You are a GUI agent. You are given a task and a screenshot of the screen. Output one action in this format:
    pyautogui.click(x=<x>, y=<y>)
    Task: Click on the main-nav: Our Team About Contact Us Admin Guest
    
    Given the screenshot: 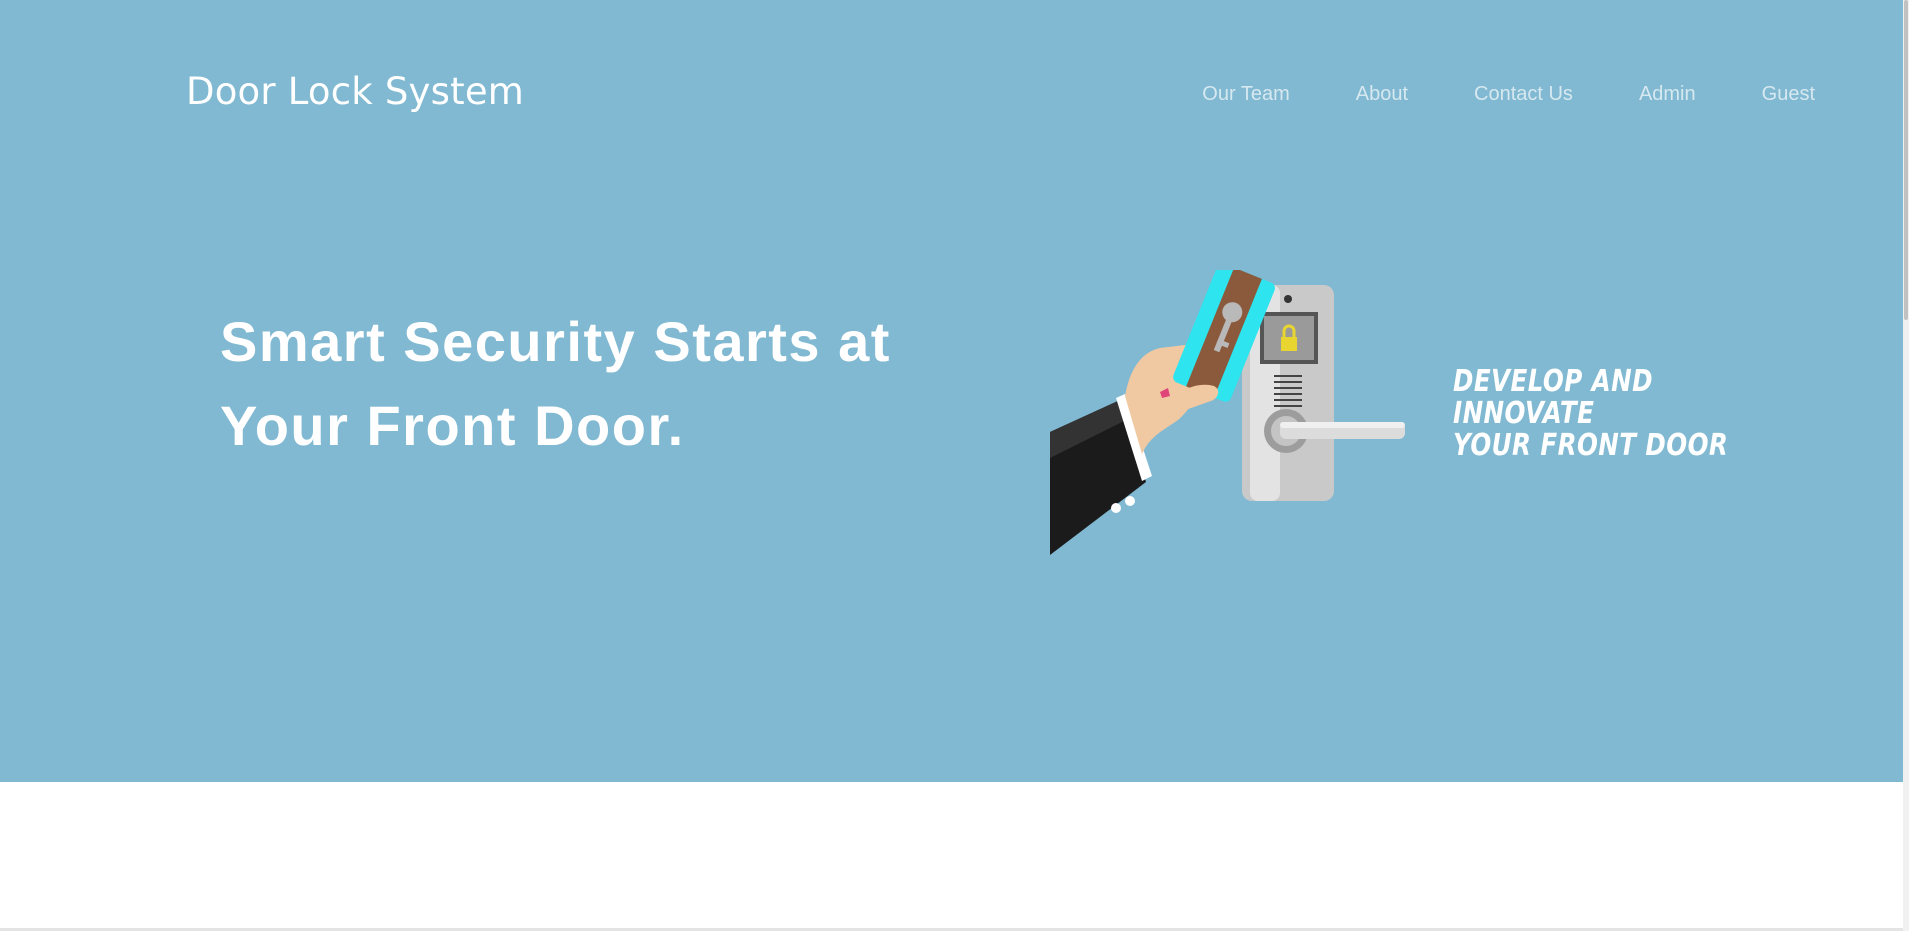 What is the action you would take?
    pyautogui.click(x=1508, y=94)
    